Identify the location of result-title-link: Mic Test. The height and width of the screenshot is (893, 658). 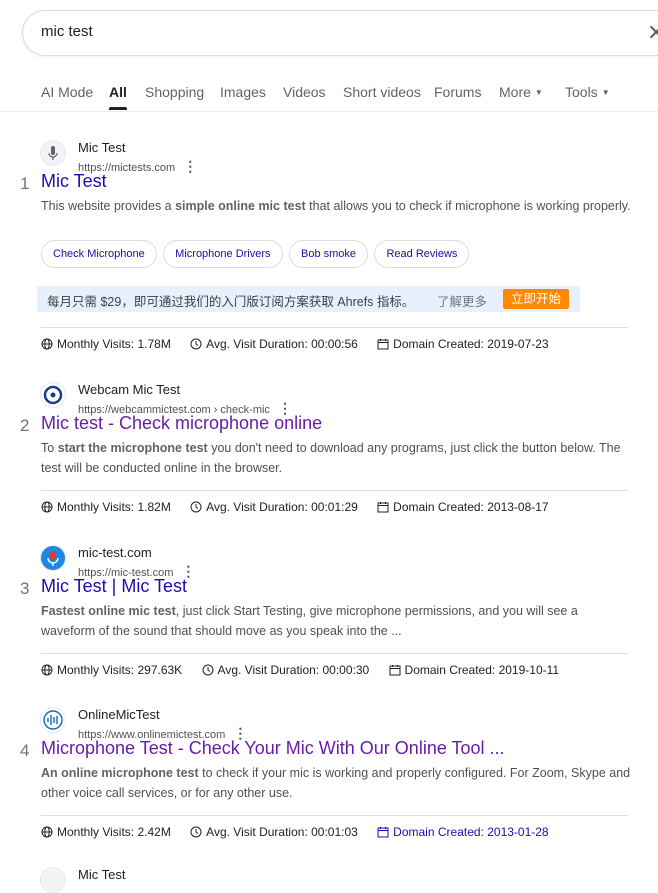
(74, 181).